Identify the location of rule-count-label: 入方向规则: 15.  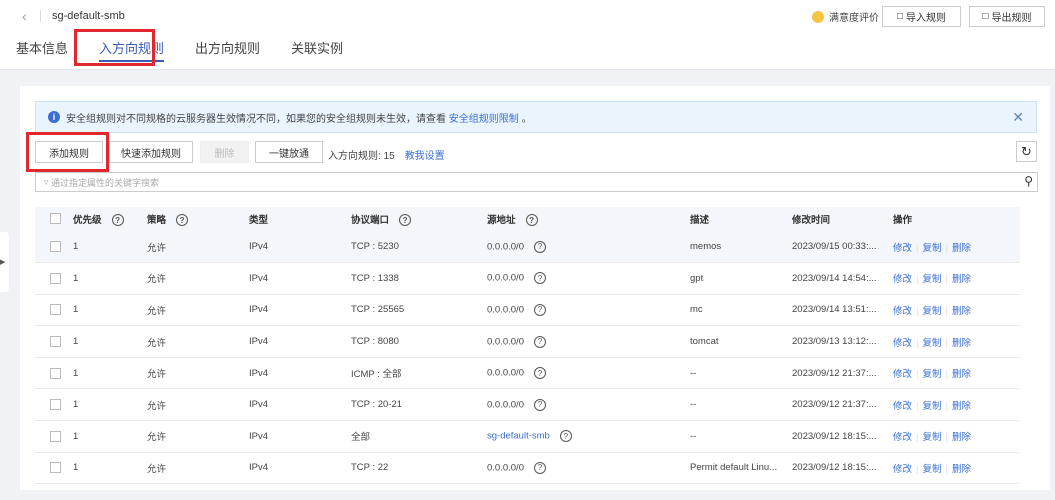
(361, 156).